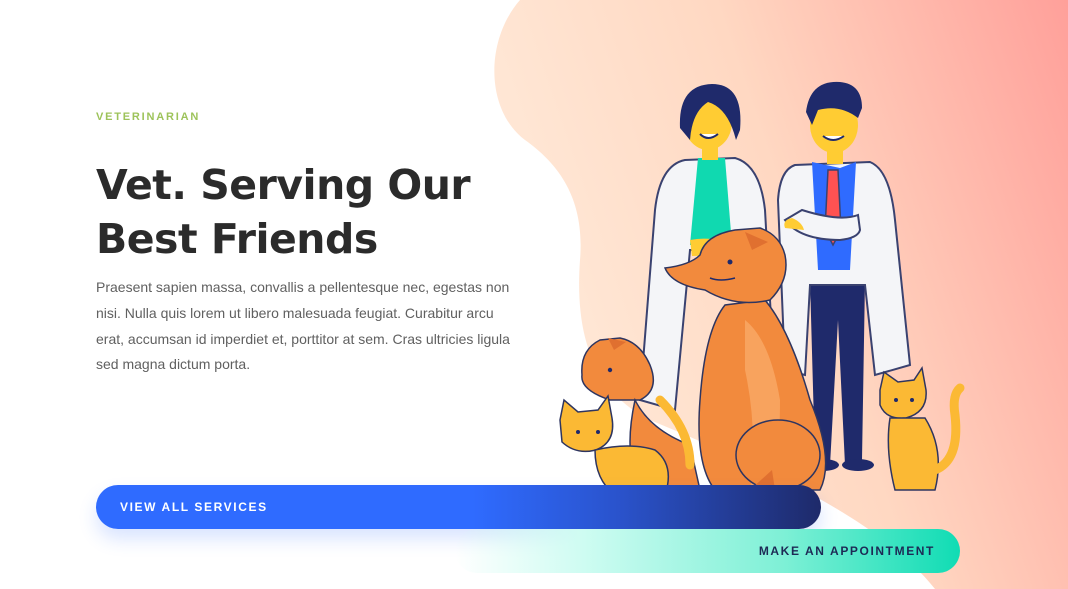 Image resolution: width=1068 pixels, height=589 pixels. What do you see at coordinates (707, 551) in the screenshot?
I see `make-appointment-button: MAKE AN APPOINTMENT` at bounding box center [707, 551].